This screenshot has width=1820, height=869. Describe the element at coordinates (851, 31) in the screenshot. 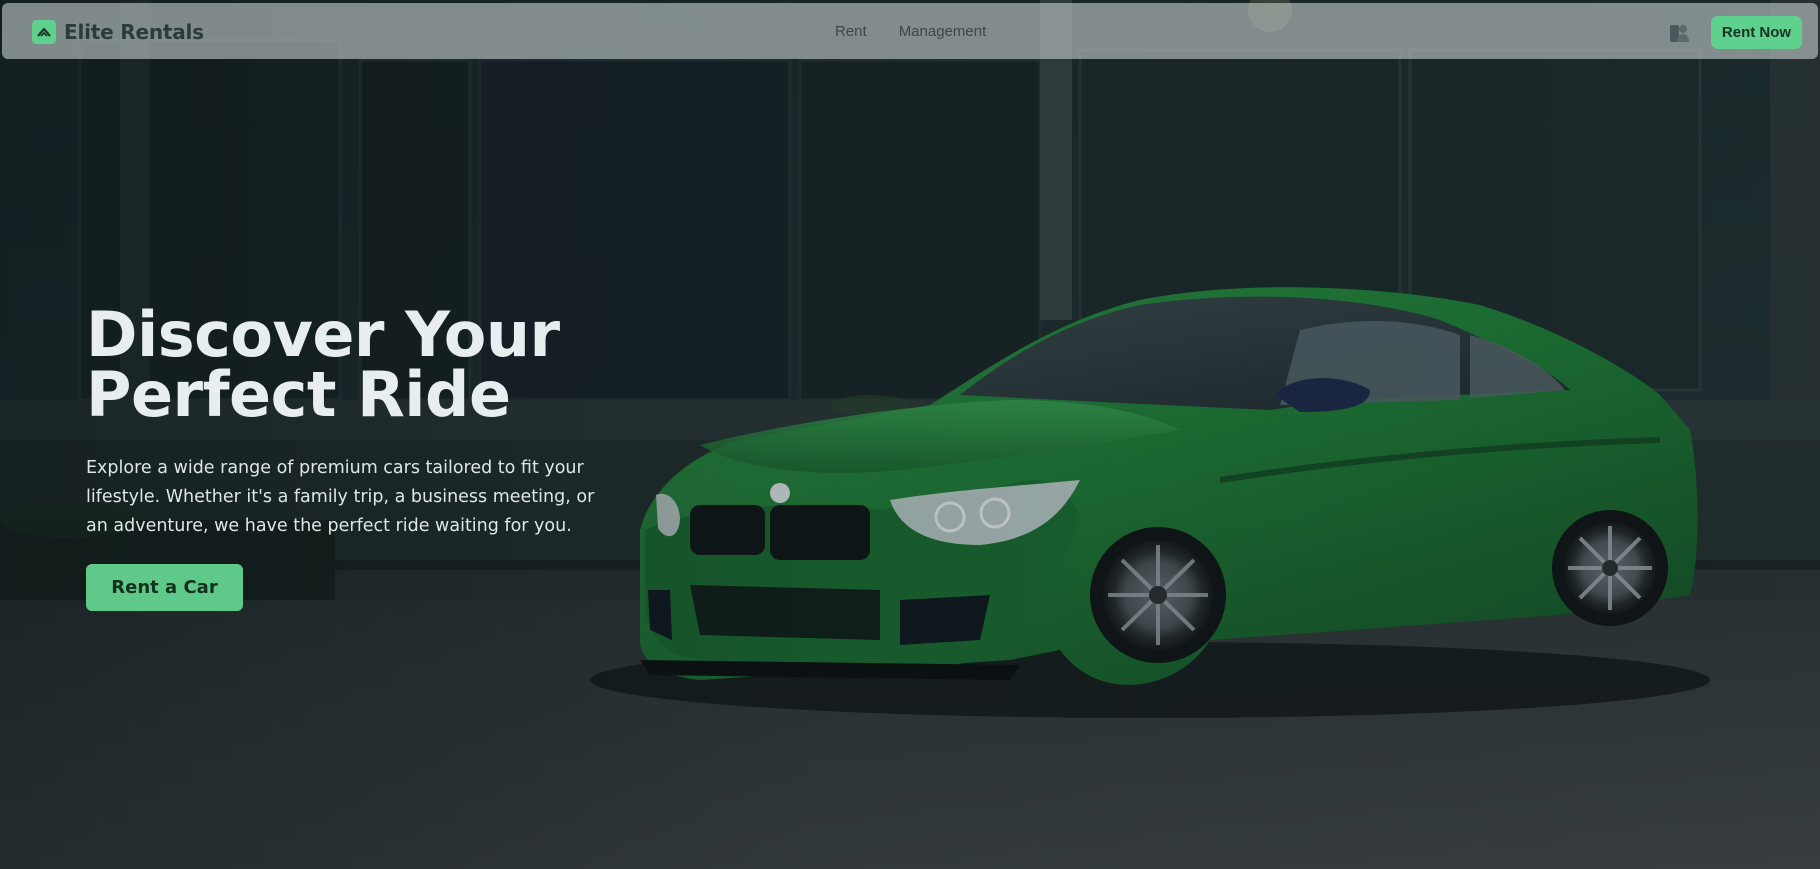

I see `nav-link-rent: Rent` at that location.